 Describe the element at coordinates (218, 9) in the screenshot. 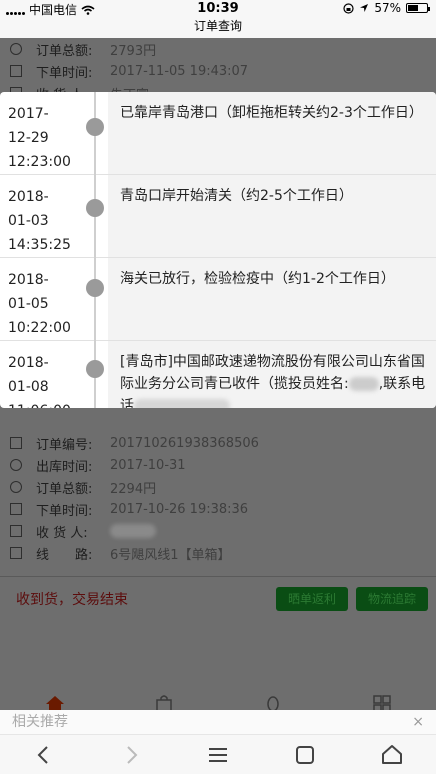

I see `status-bar: 中国电信 10:39 57%` at that location.